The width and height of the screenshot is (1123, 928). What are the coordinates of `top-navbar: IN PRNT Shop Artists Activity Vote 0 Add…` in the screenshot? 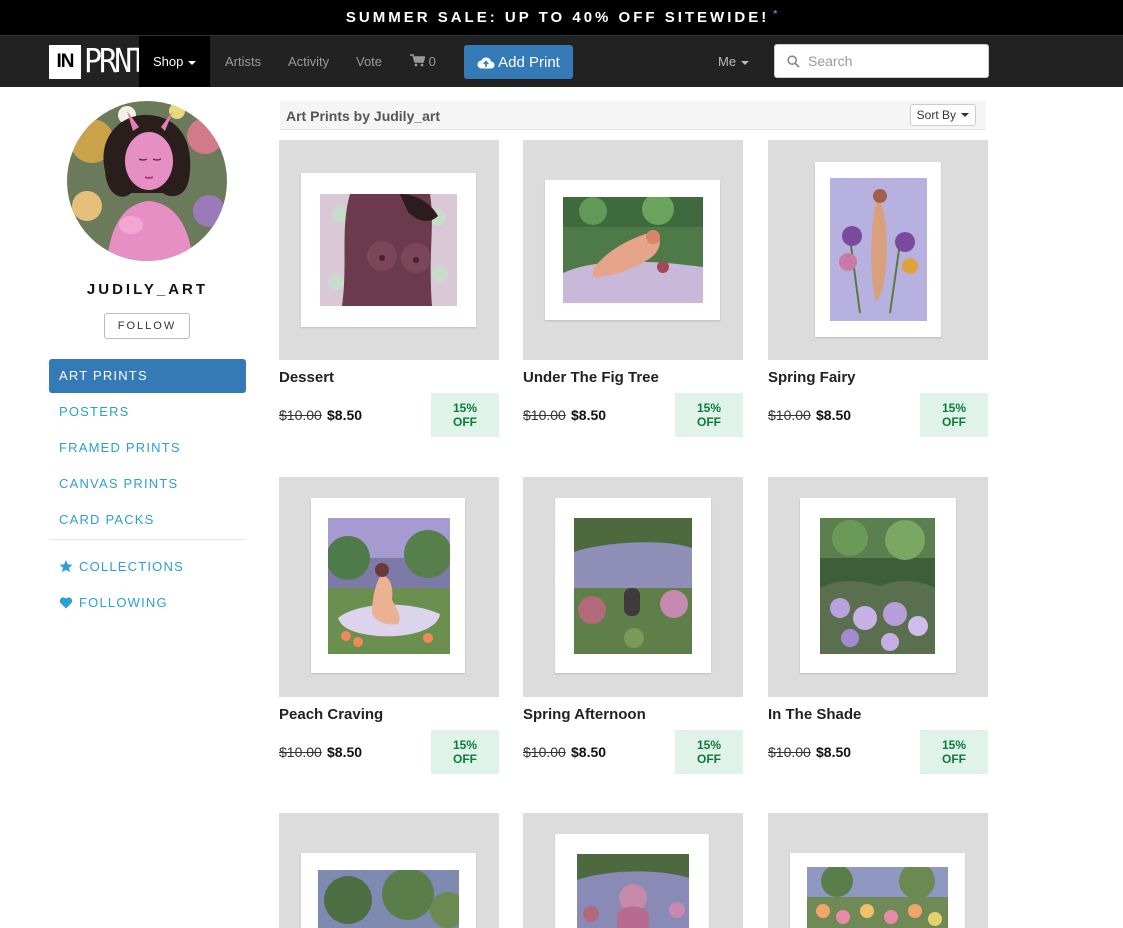 It's located at (561, 61).